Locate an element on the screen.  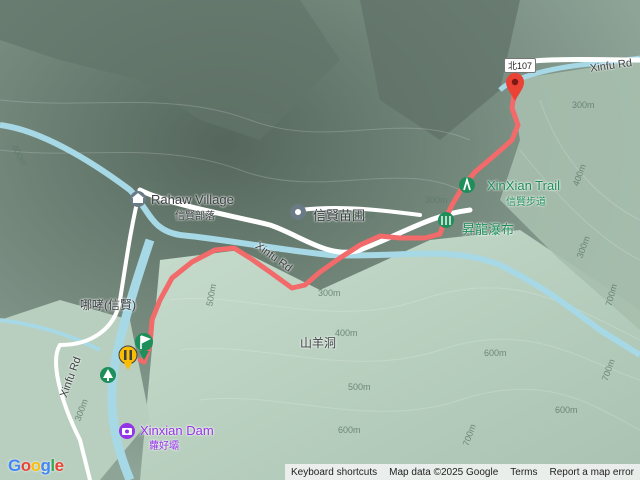
goat-cave-label: 山羊洞 is located at coordinates (318, 342).